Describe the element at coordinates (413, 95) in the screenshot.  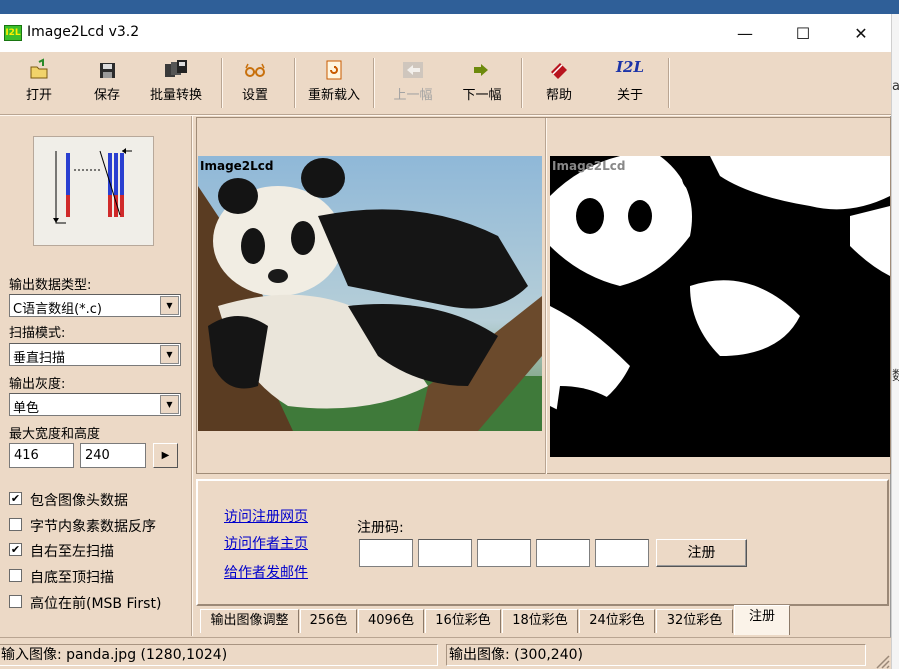
I see `previous-image-label: 上一幅` at that location.